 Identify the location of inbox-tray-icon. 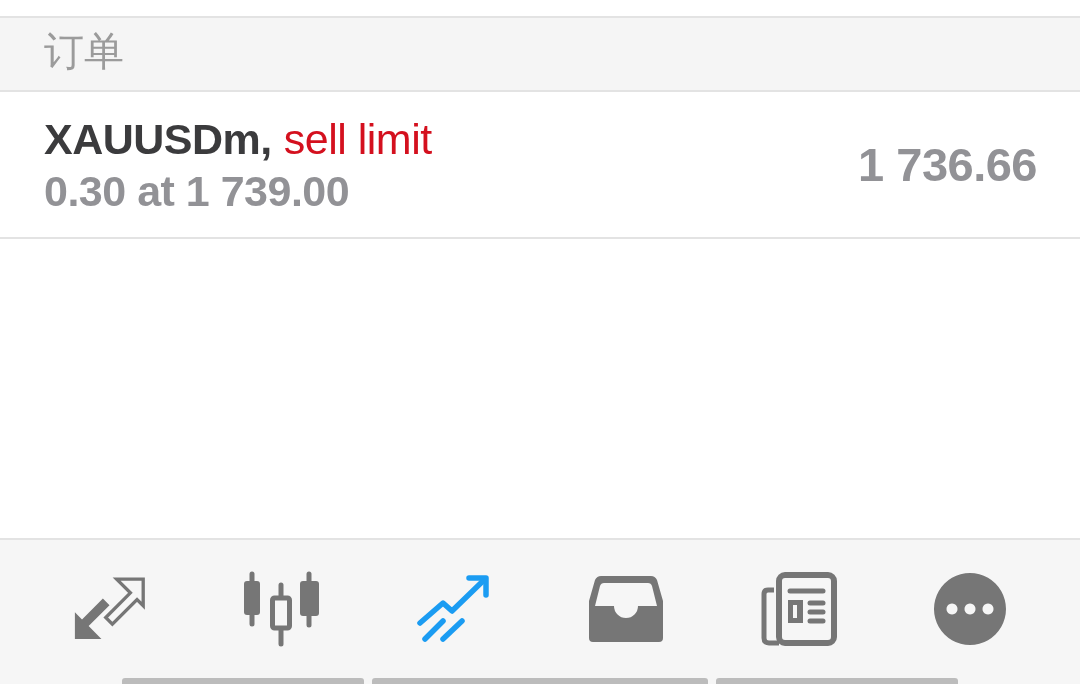
(626, 609).